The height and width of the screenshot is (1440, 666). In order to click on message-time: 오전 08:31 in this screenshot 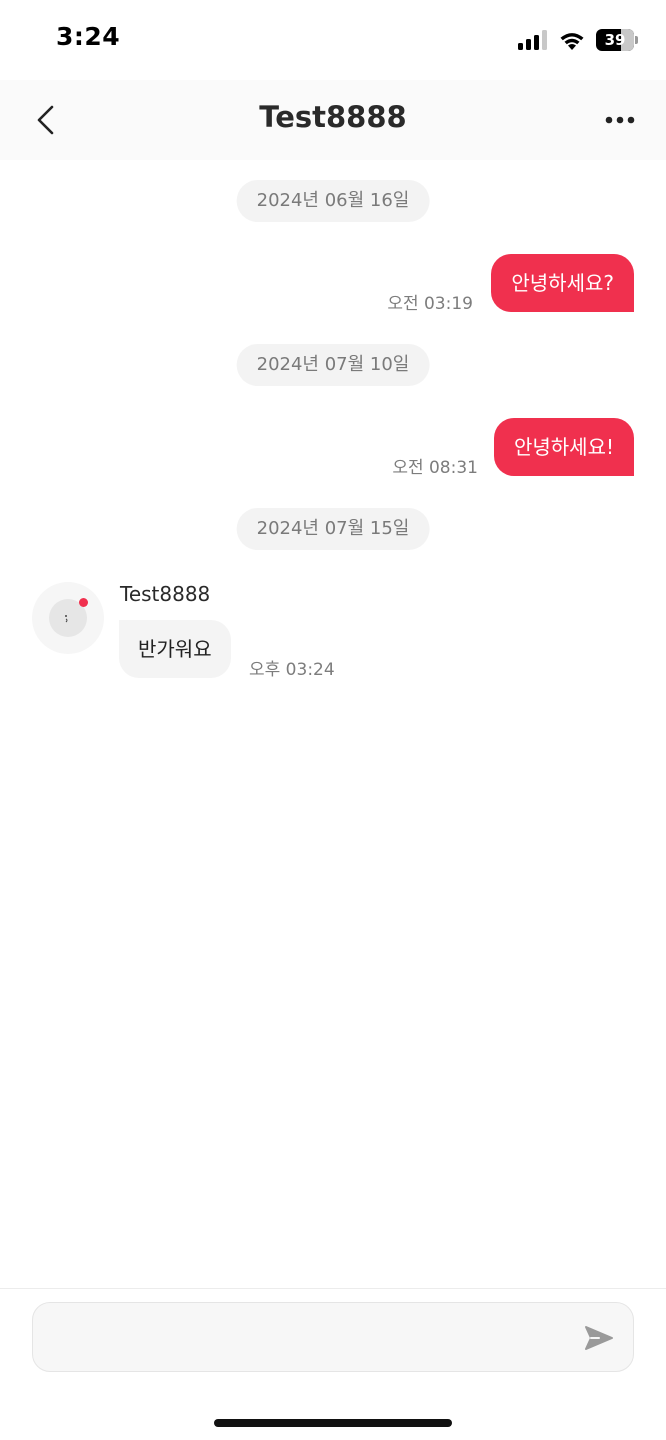, I will do `click(435, 468)`.